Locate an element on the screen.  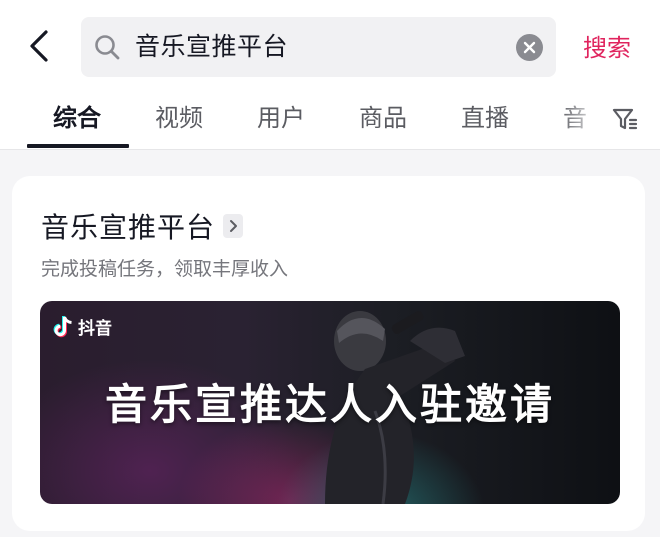
chevron-left-icon is located at coordinates (39, 46).